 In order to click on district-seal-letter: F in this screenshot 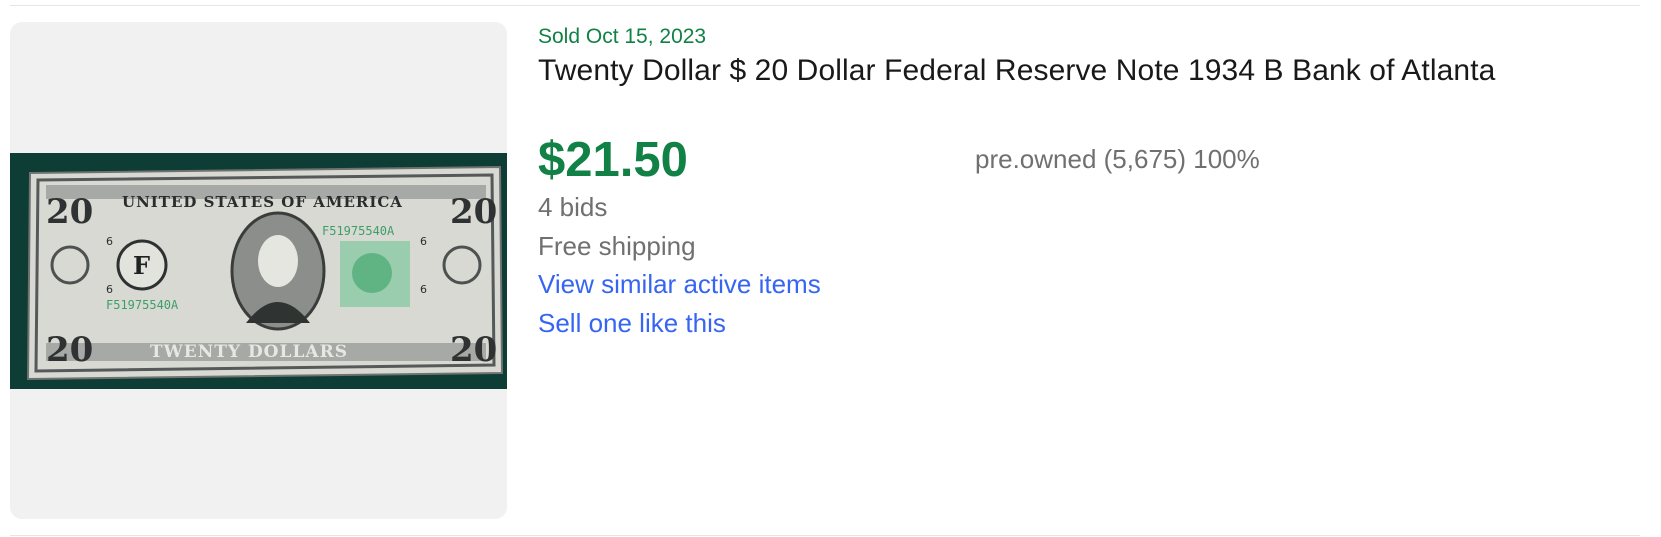, I will do `click(141, 265)`.